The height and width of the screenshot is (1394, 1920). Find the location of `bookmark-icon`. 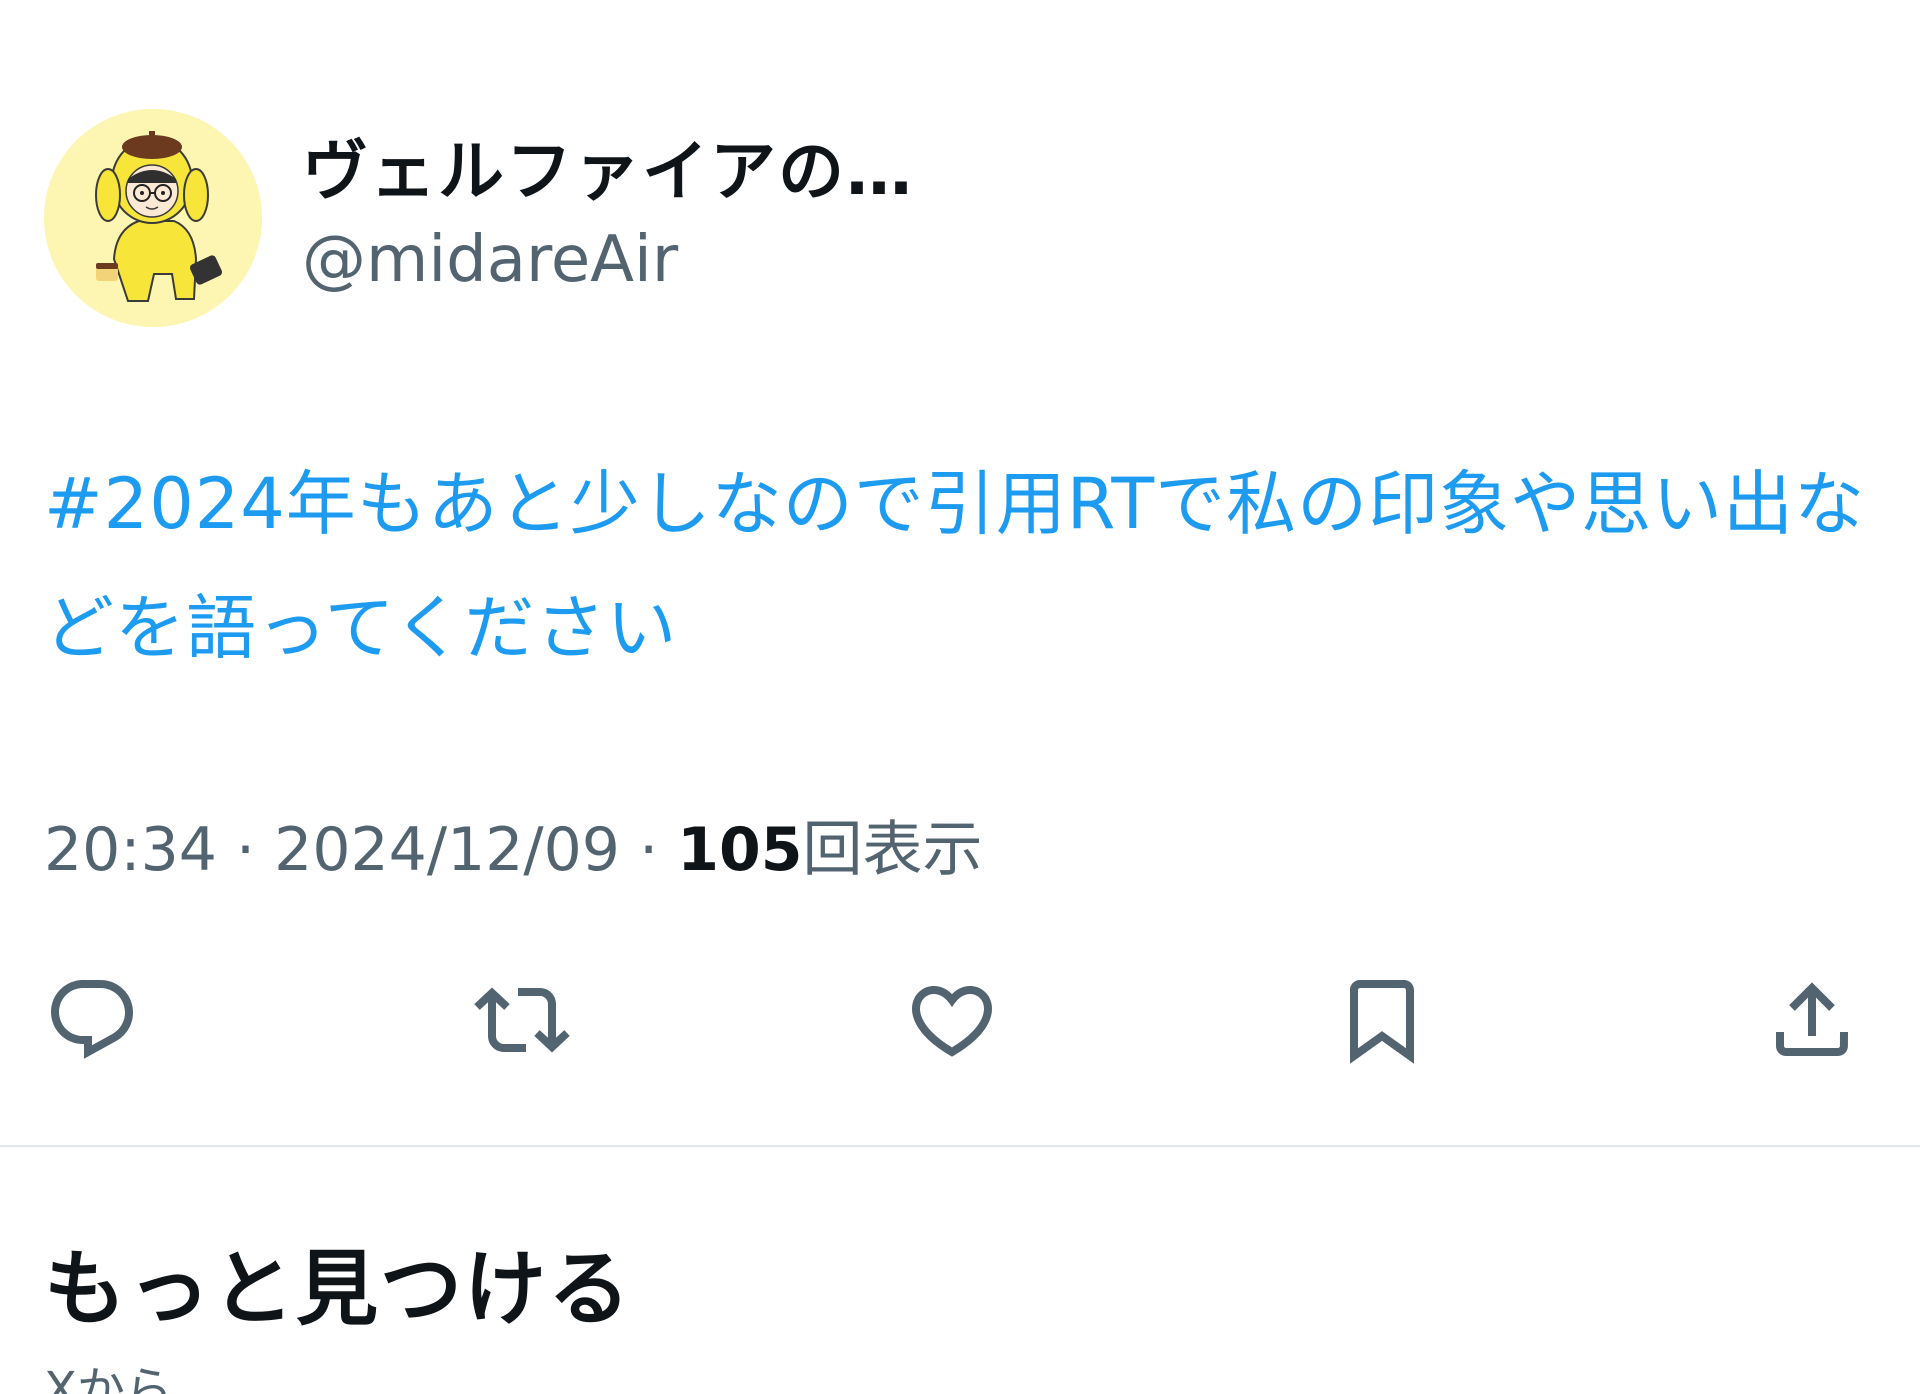

bookmark-icon is located at coordinates (1382, 1022).